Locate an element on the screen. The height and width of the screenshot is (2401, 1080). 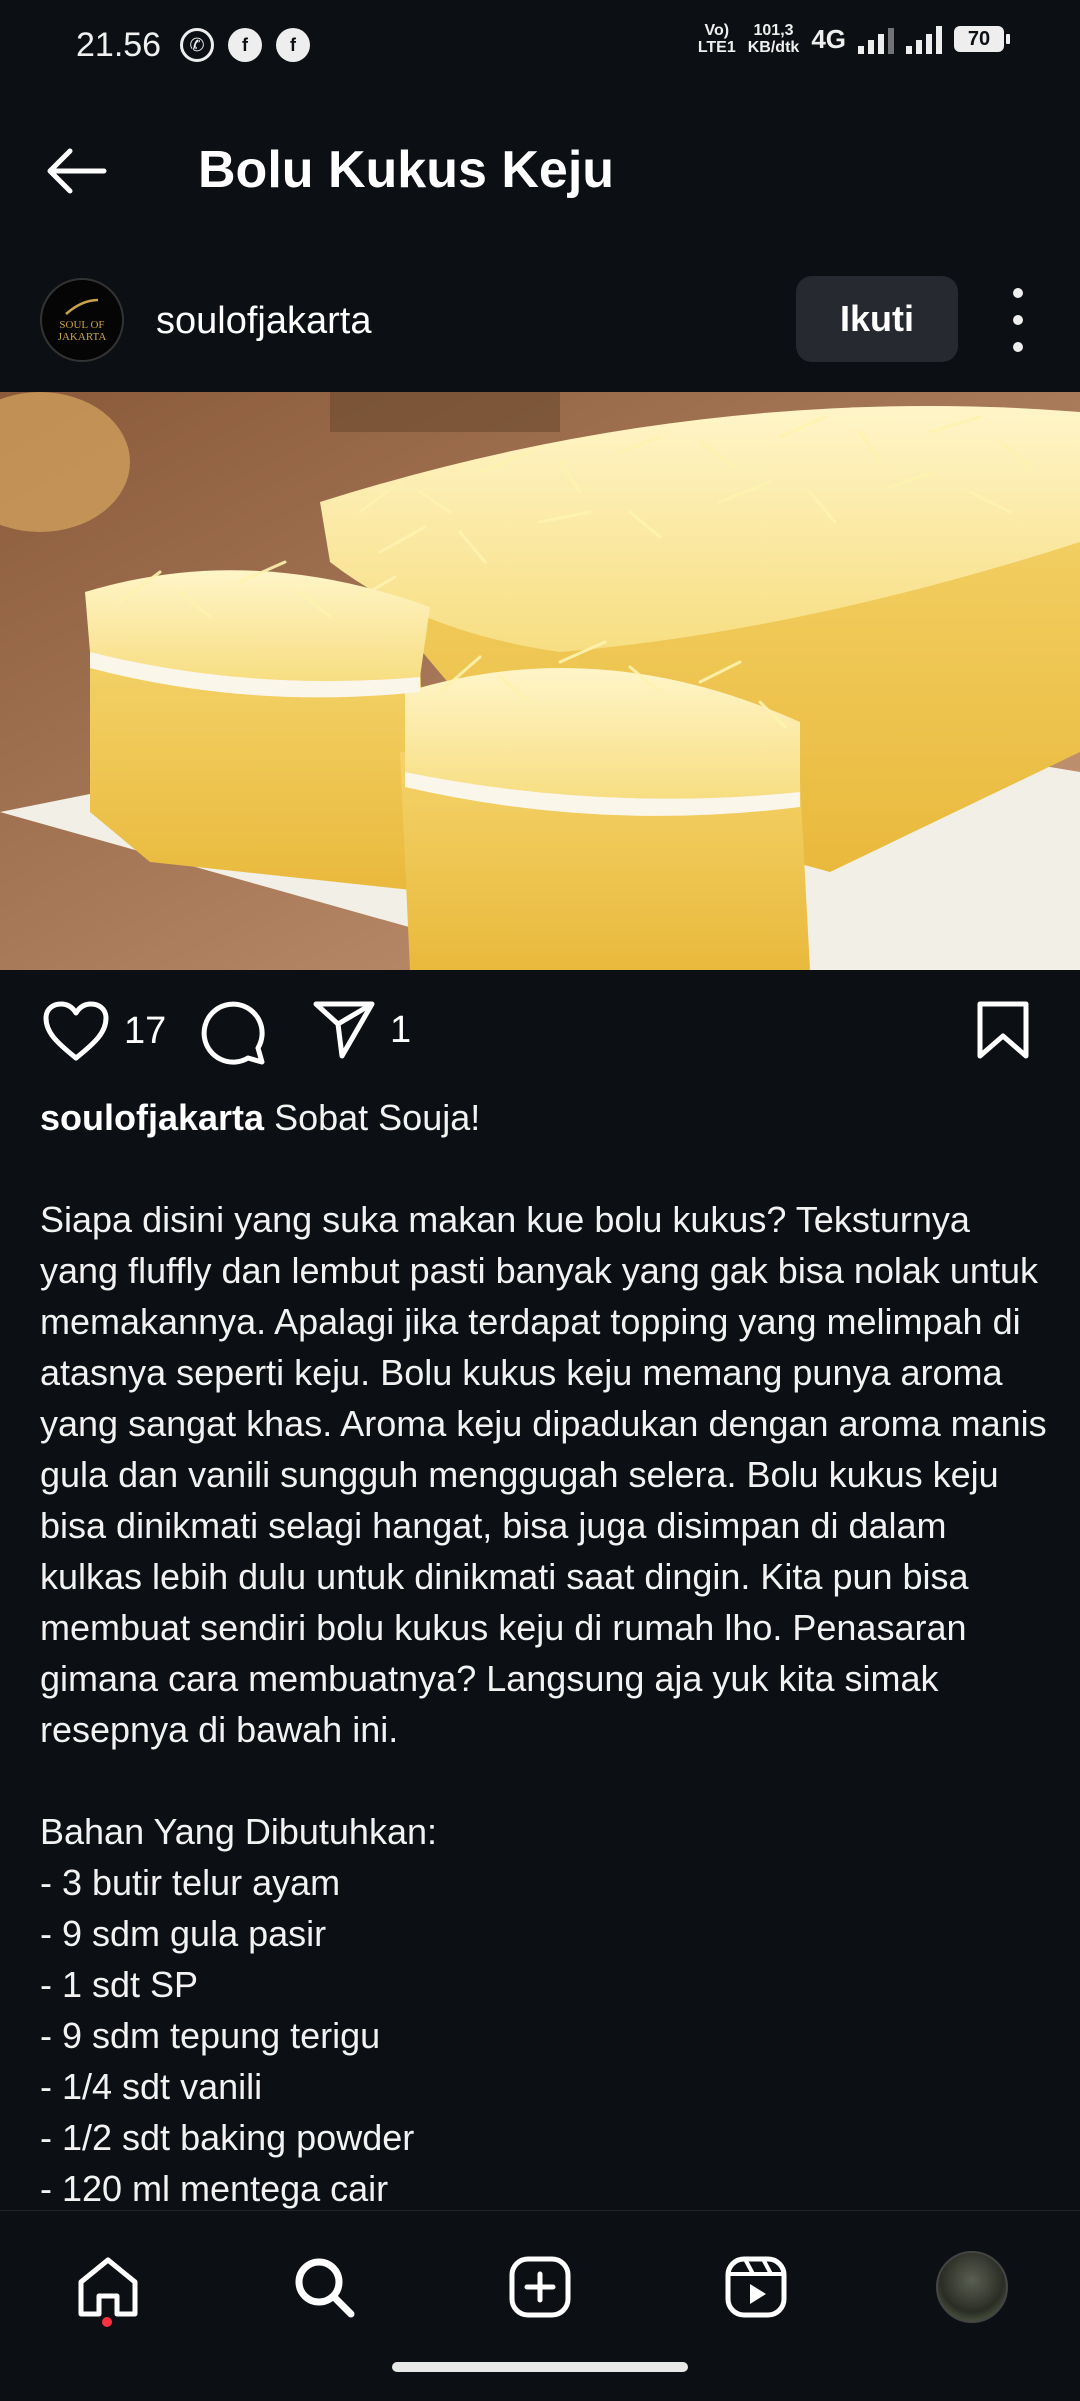
reels-icon is located at coordinates (756, 2287).